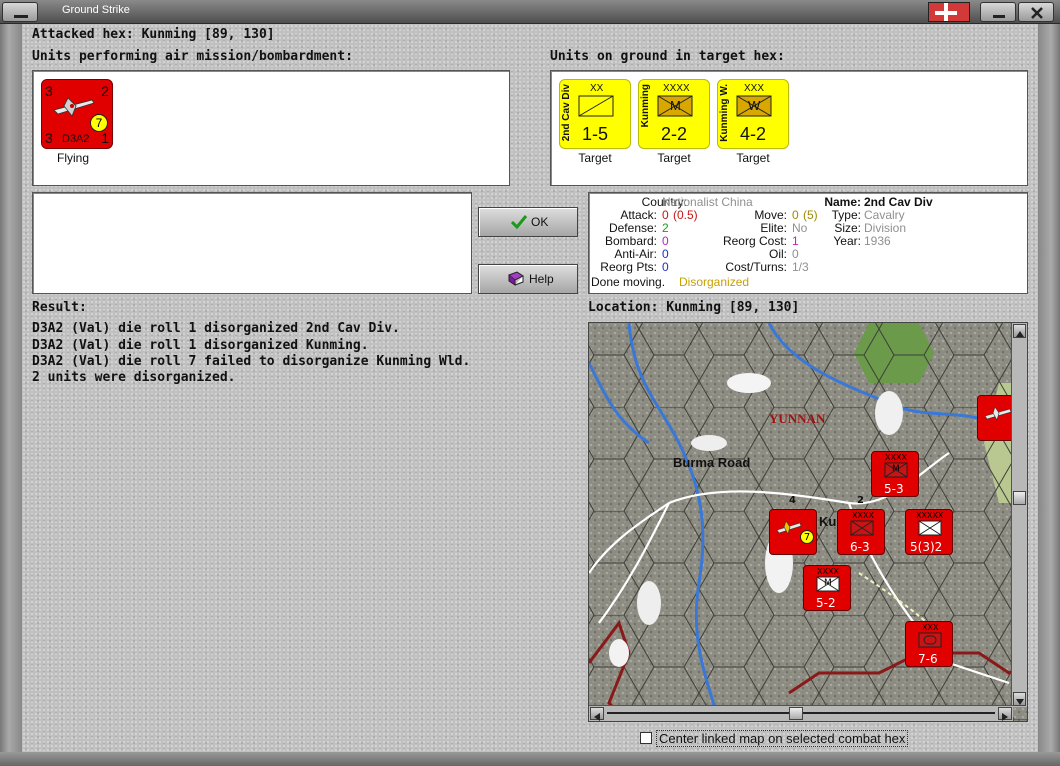  I want to click on defense-value: 2, so click(665, 228).